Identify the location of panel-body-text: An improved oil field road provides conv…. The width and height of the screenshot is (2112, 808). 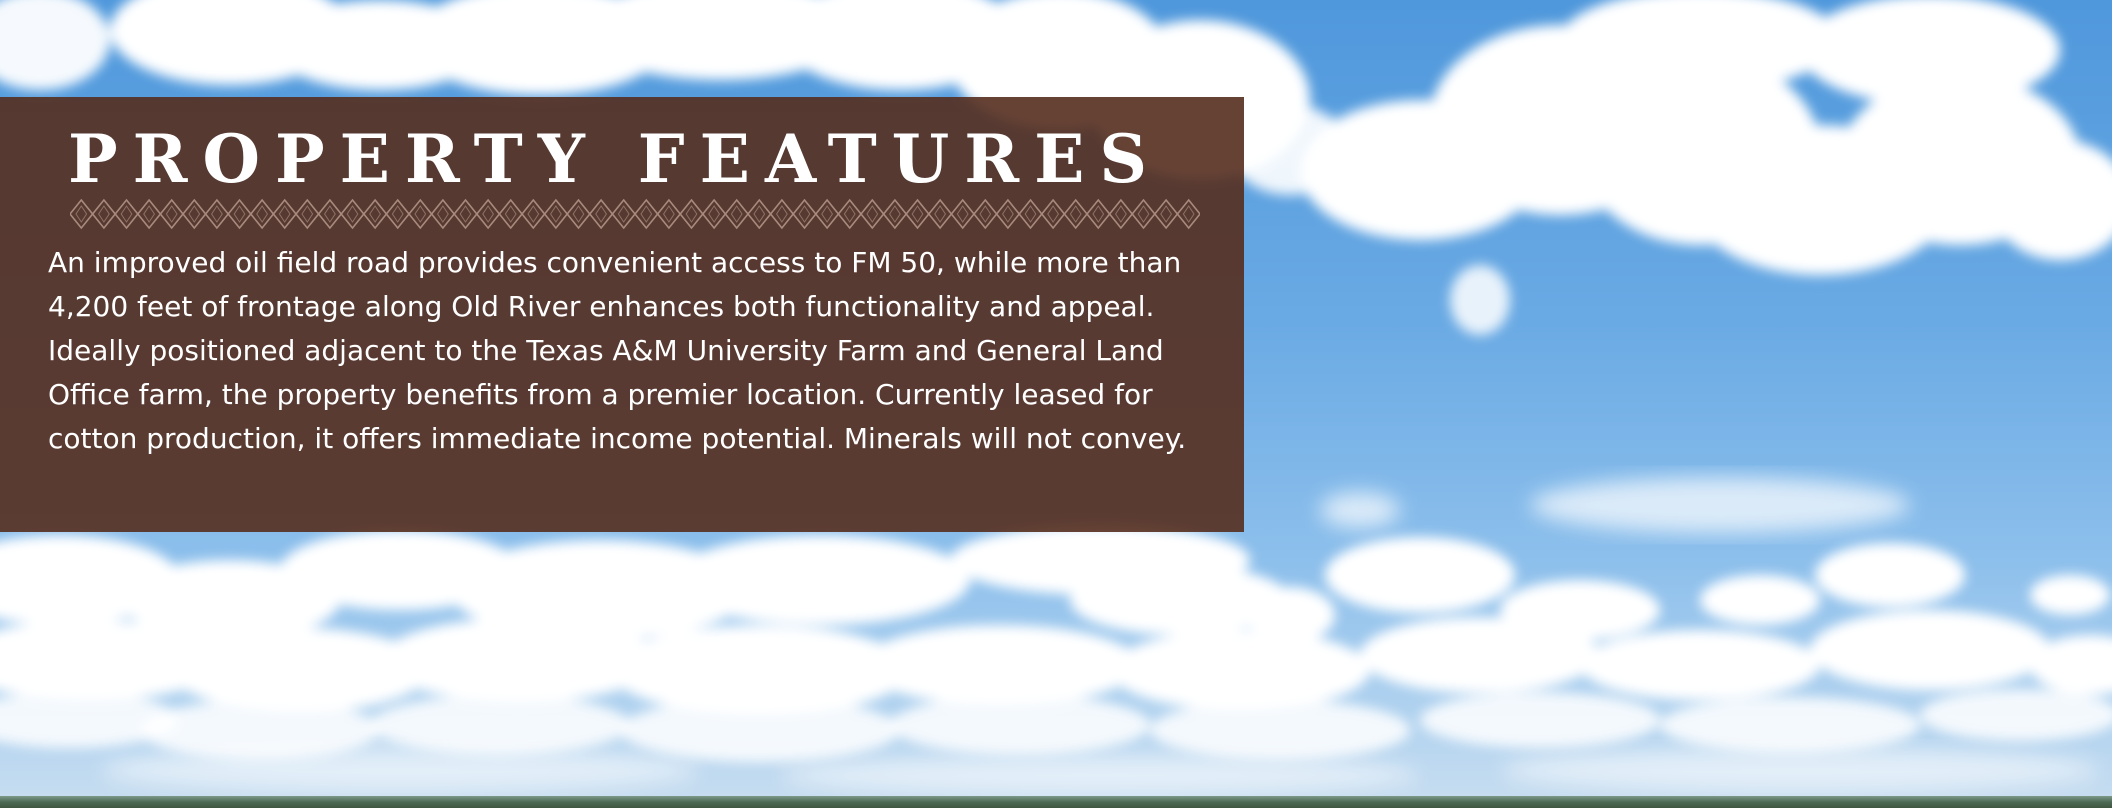
(617, 350).